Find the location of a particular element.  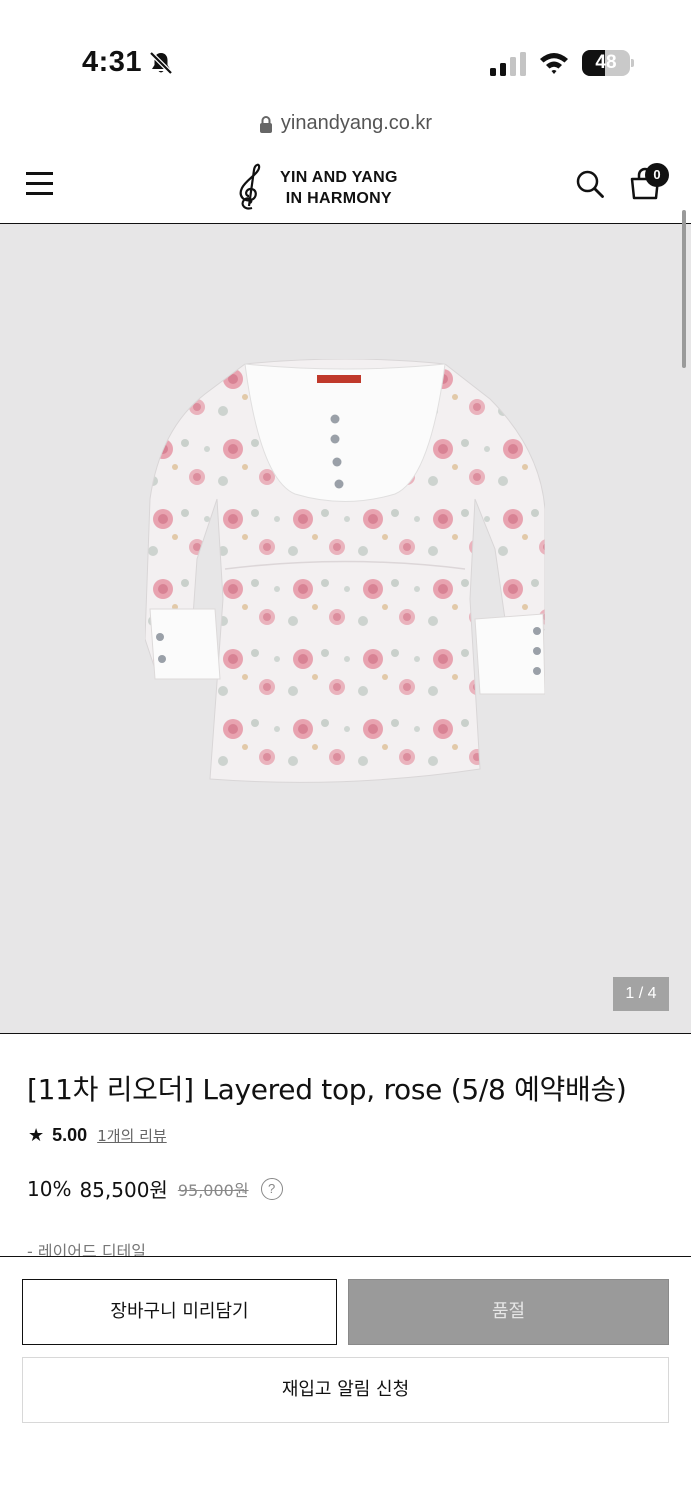

battery-level: 48 is located at coordinates (606, 62).